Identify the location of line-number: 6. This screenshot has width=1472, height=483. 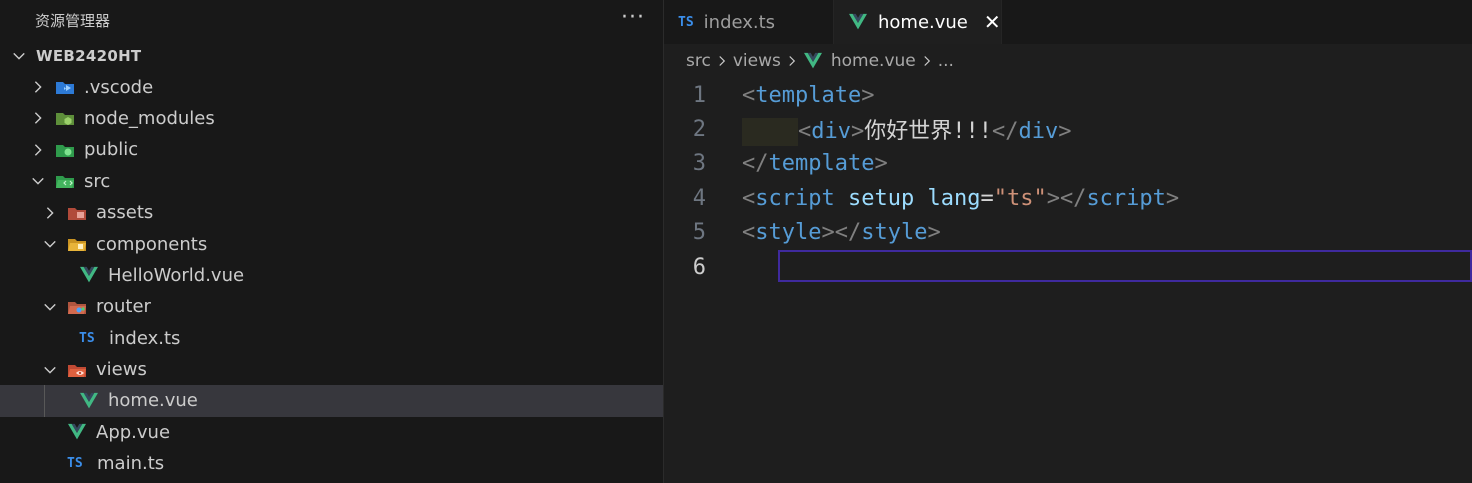
(699, 267).